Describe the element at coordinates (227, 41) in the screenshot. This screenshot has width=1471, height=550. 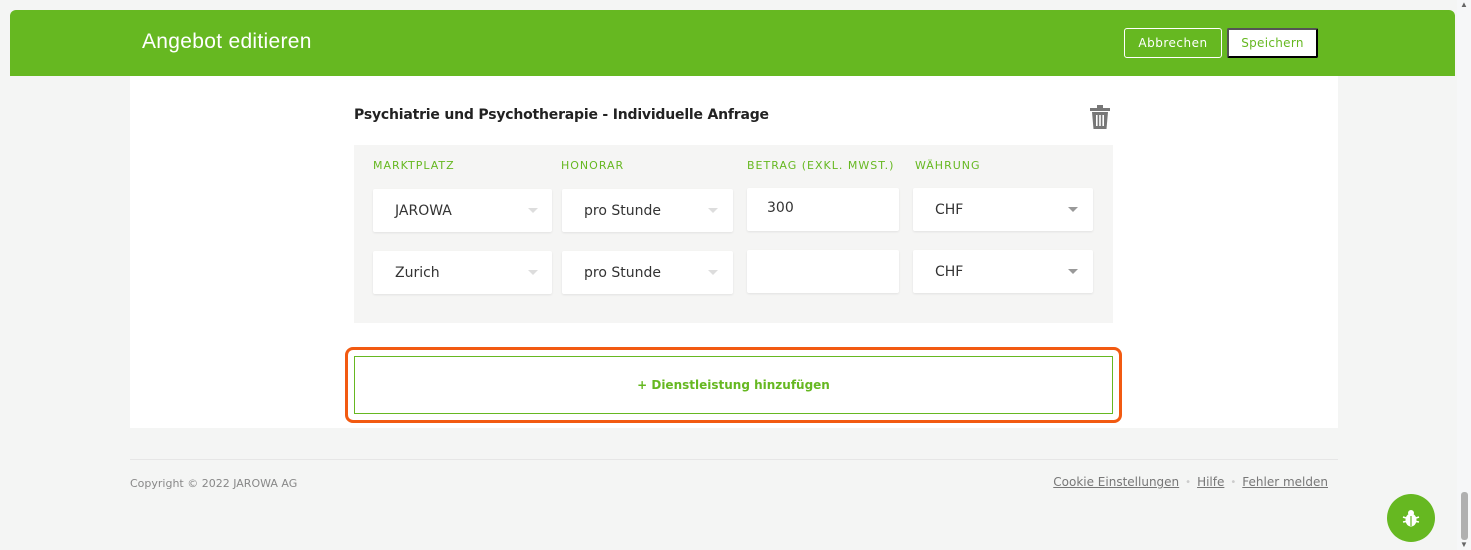
I see `page-title: Angebot editieren` at that location.